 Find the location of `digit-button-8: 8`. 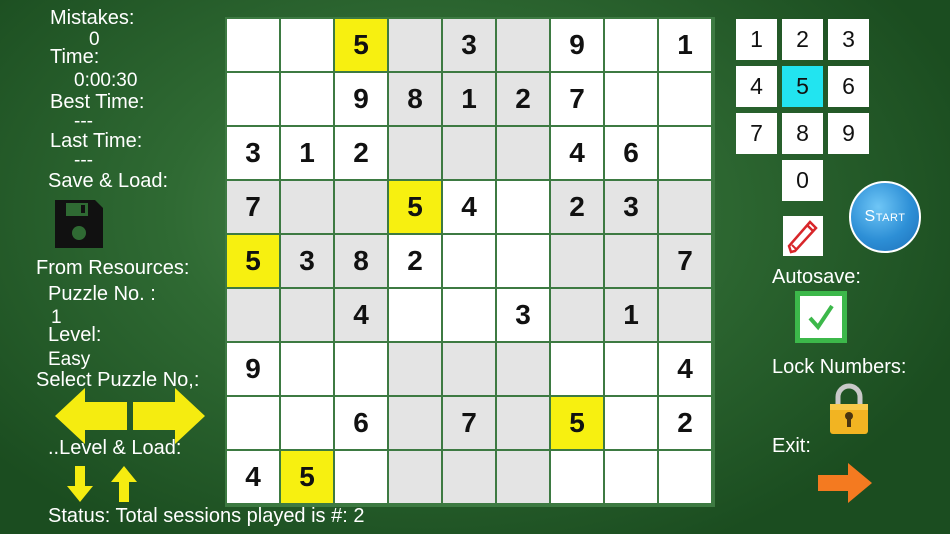

digit-button-8: 8 is located at coordinates (802, 133).